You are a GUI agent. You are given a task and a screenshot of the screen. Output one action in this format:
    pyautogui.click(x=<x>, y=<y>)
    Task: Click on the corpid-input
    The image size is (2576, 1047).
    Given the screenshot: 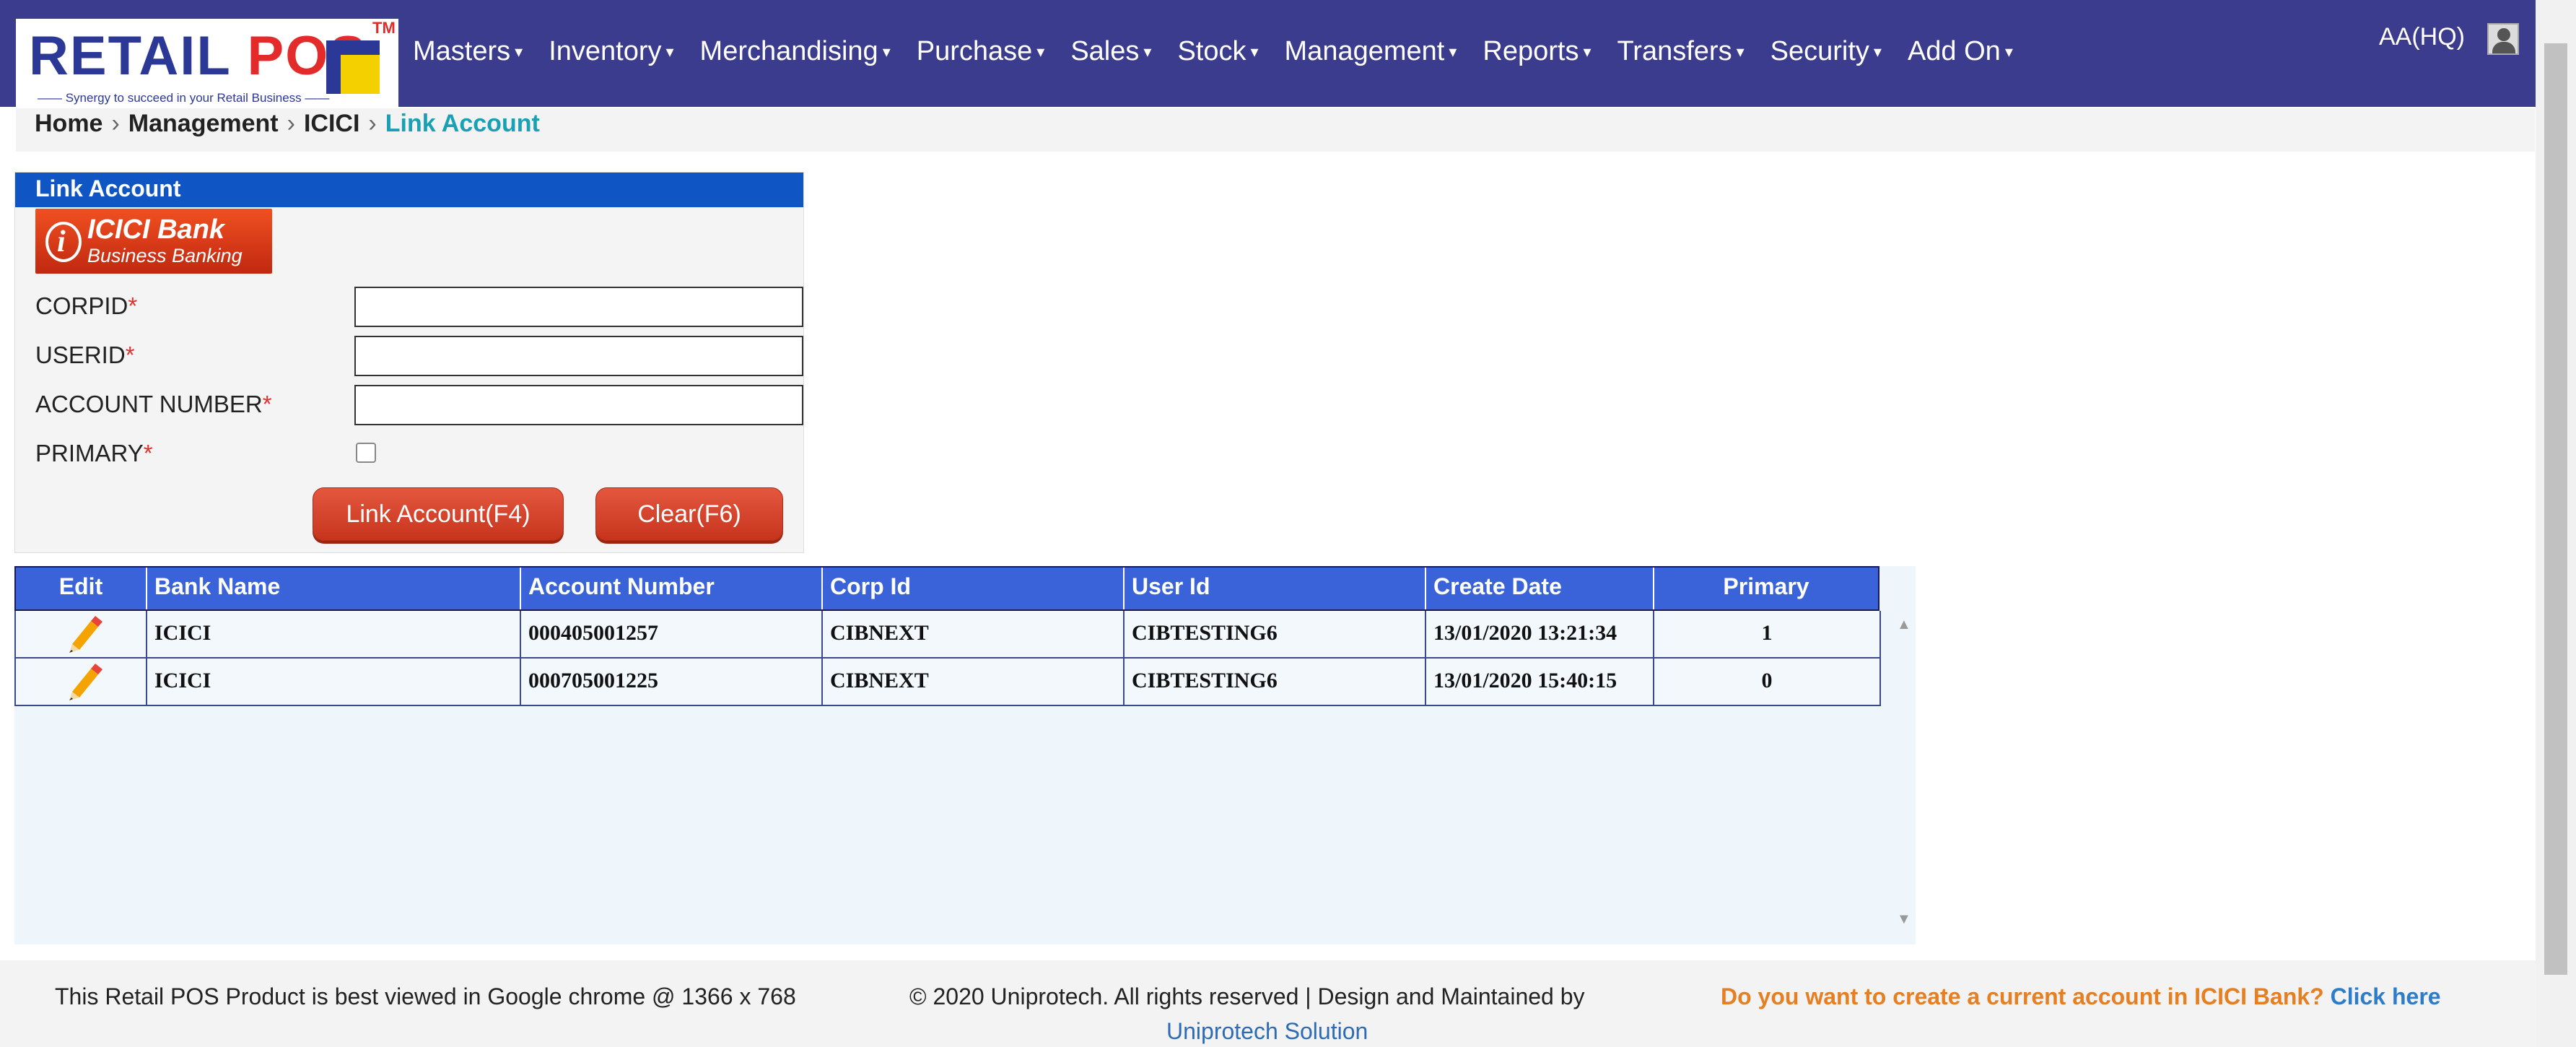 What is the action you would take?
    pyautogui.click(x=578, y=307)
    